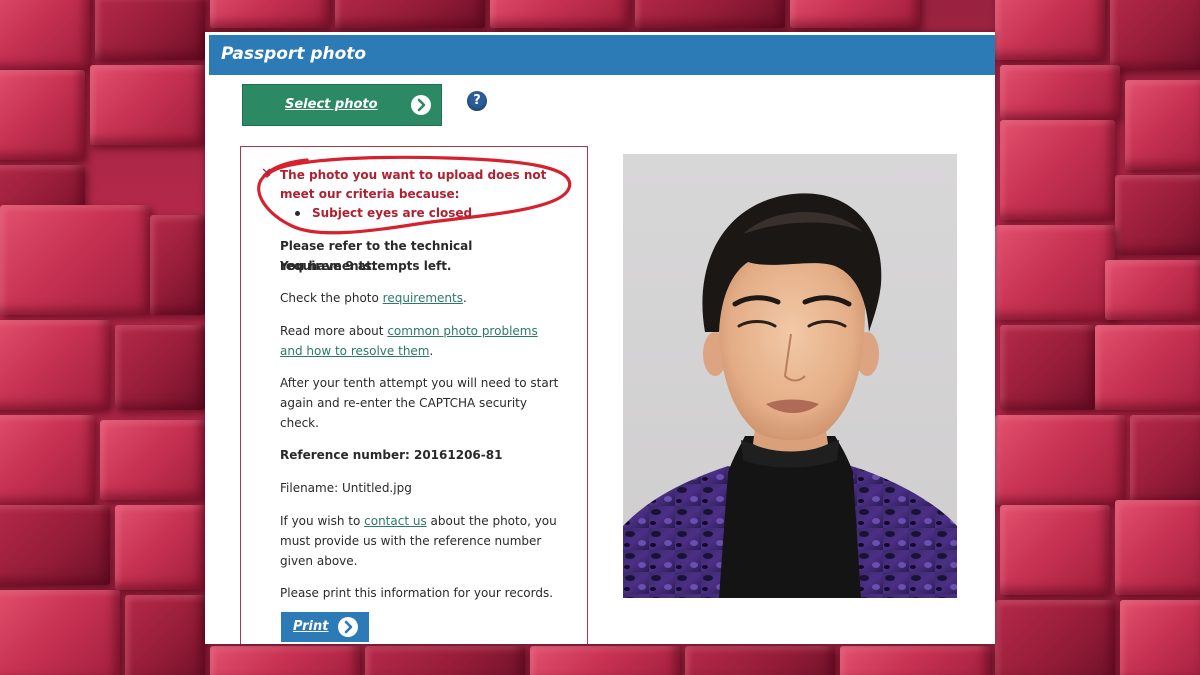 The height and width of the screenshot is (675, 1200). I want to click on header-bar: Passport photo, so click(602, 55).